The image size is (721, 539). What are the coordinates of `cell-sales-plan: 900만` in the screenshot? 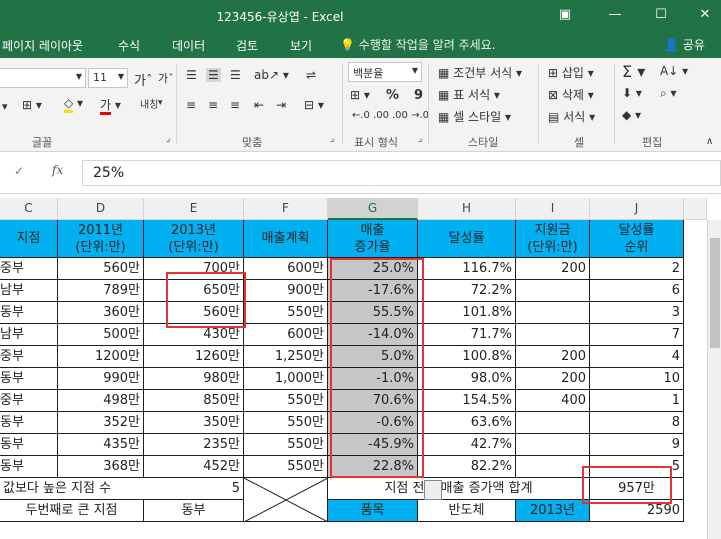 It's located at (286, 291).